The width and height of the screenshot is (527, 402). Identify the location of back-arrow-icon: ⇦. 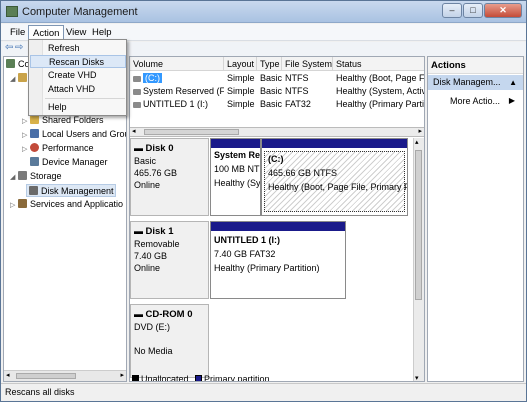
(9, 47).